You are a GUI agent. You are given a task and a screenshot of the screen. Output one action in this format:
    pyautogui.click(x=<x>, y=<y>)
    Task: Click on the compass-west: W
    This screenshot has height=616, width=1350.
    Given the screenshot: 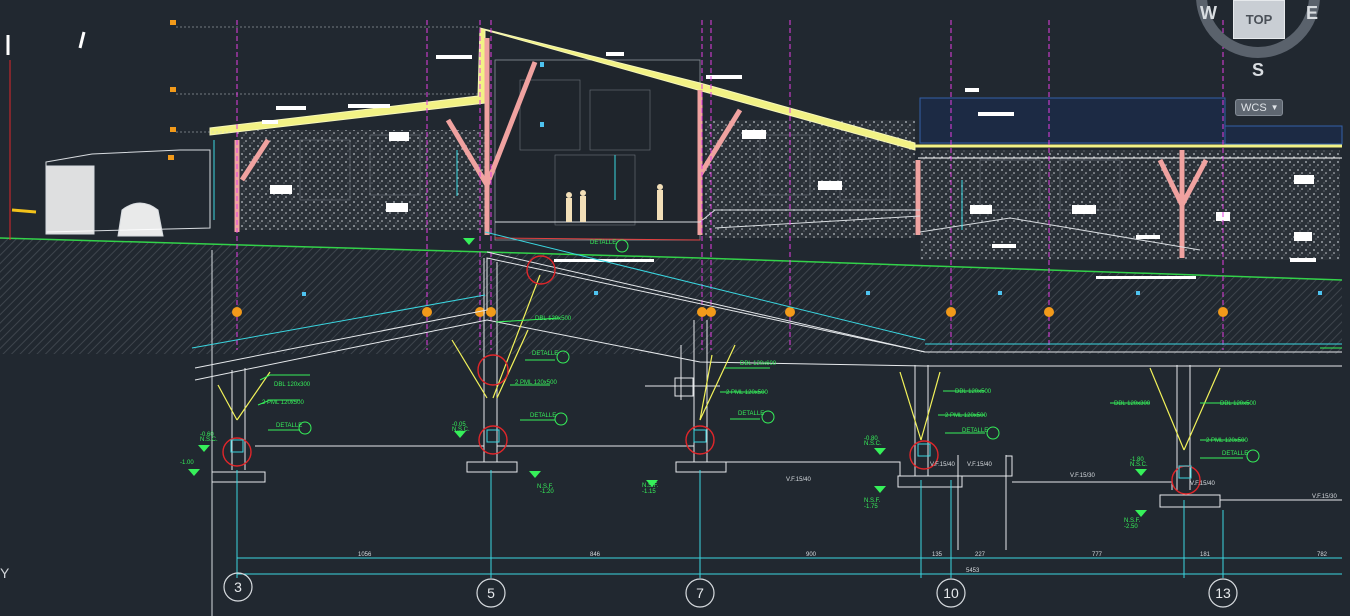 What is the action you would take?
    pyautogui.click(x=1208, y=13)
    